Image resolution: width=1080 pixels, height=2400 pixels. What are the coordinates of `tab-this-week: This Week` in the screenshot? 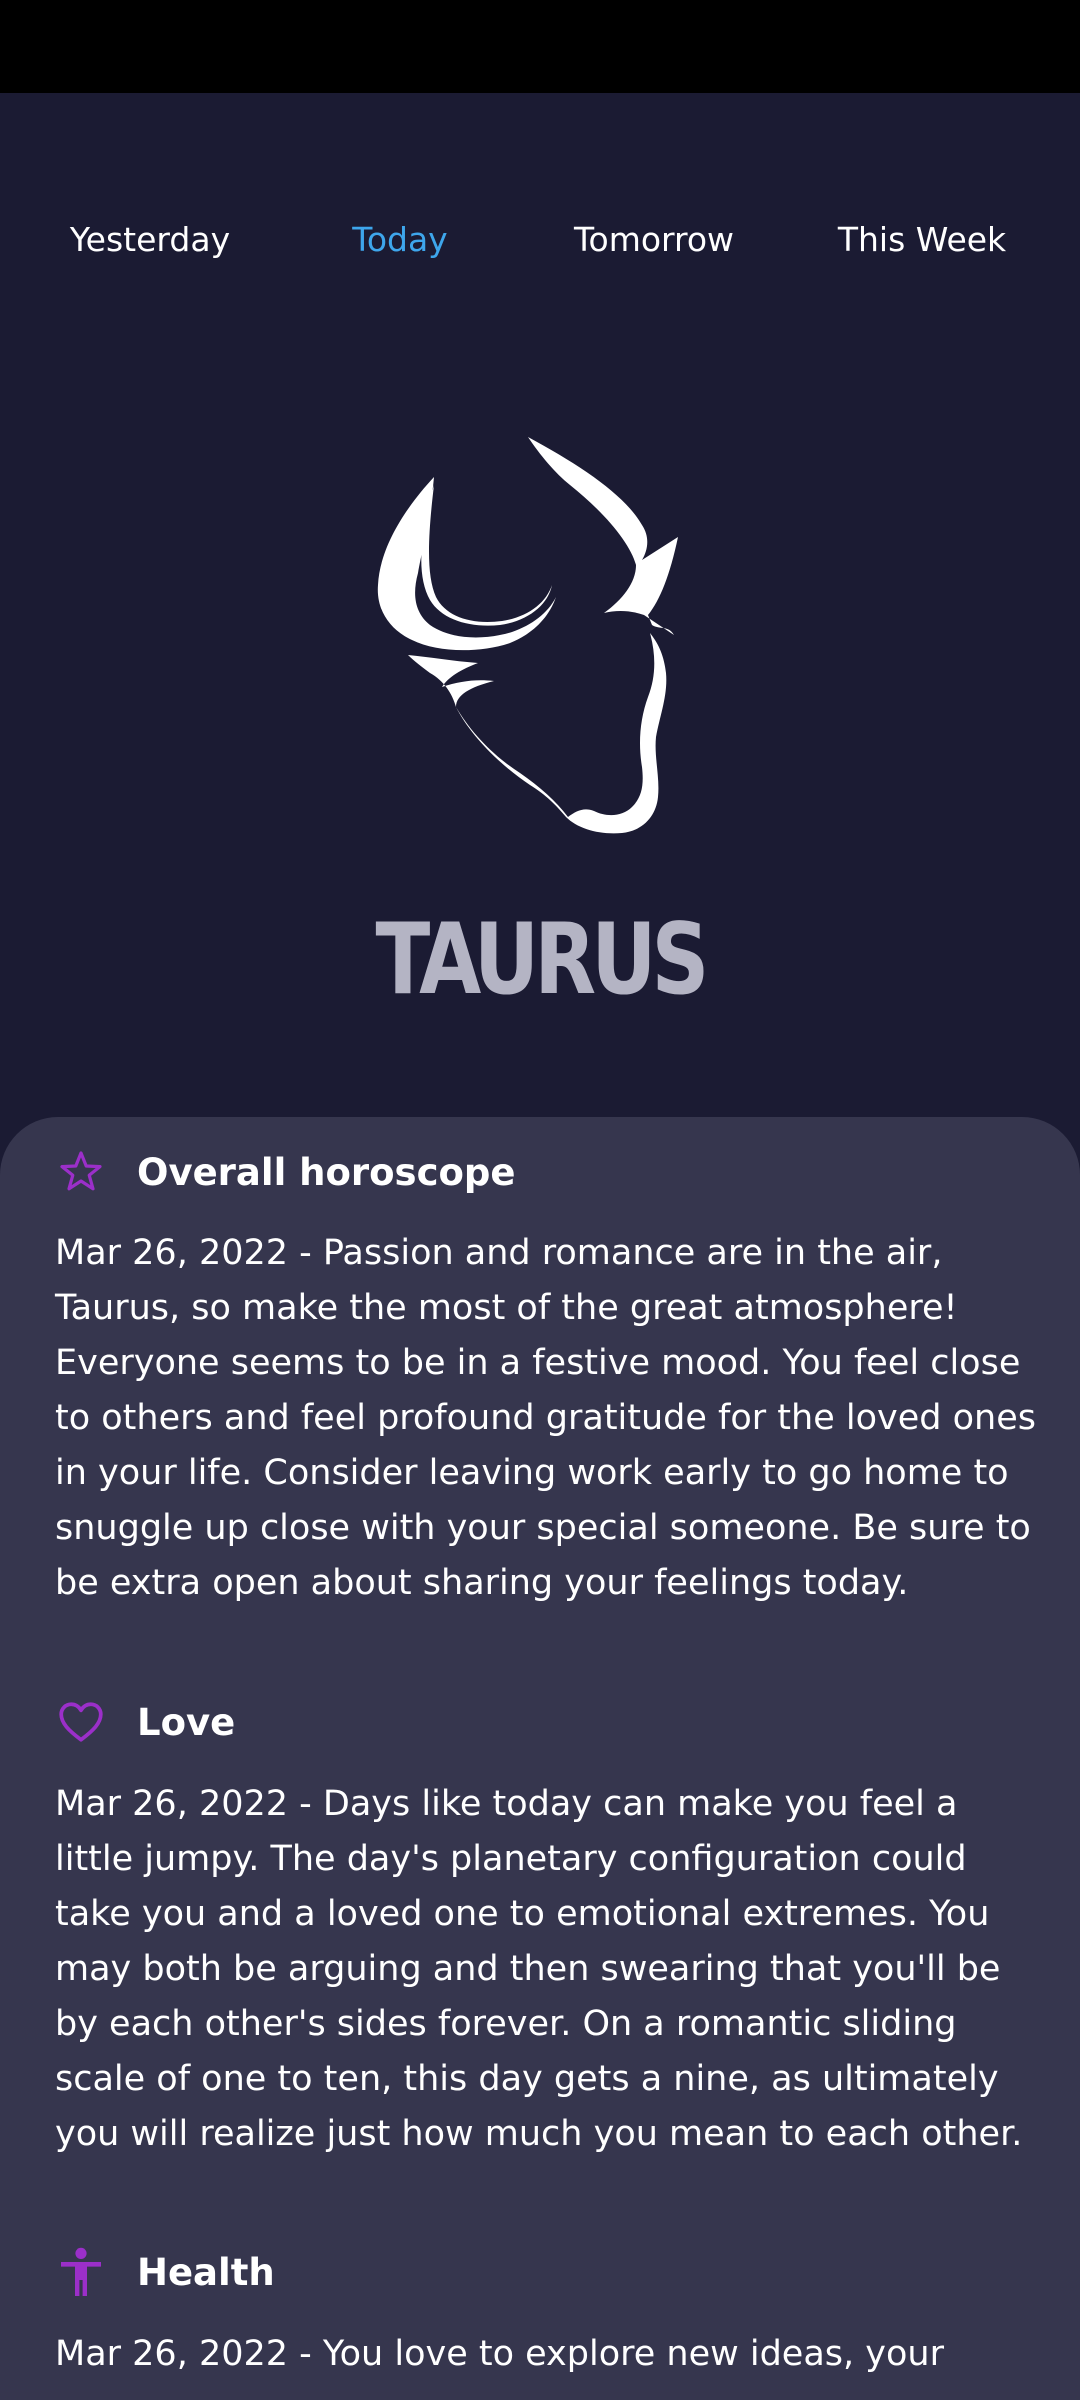 It's located at (922, 240).